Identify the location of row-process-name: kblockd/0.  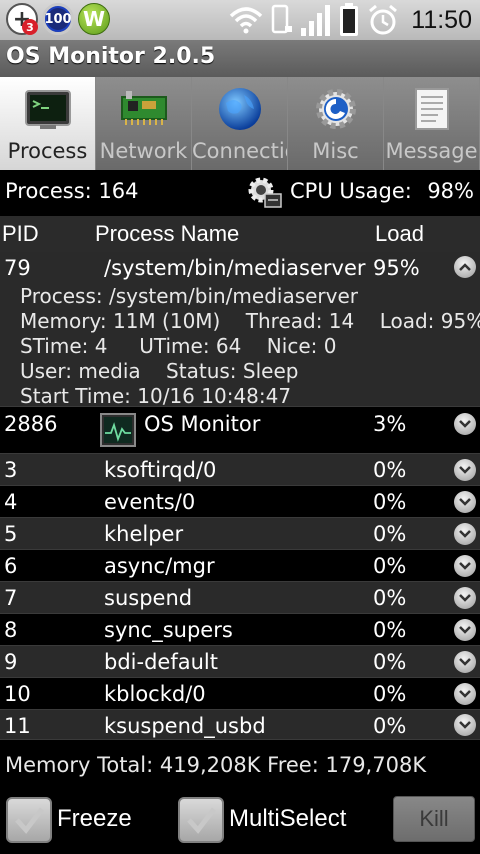
(155, 694).